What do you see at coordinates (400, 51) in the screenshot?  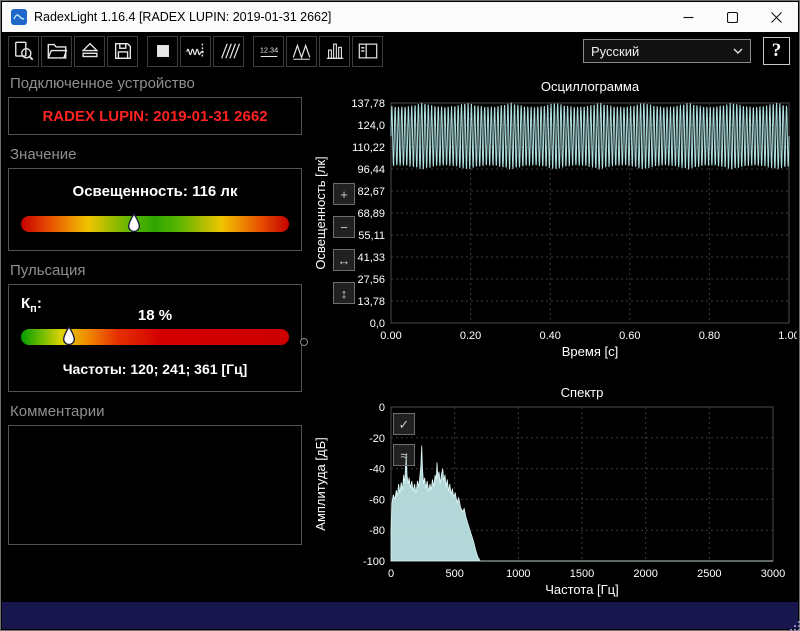 I see `toolbar: 12.34 Русский ?` at bounding box center [400, 51].